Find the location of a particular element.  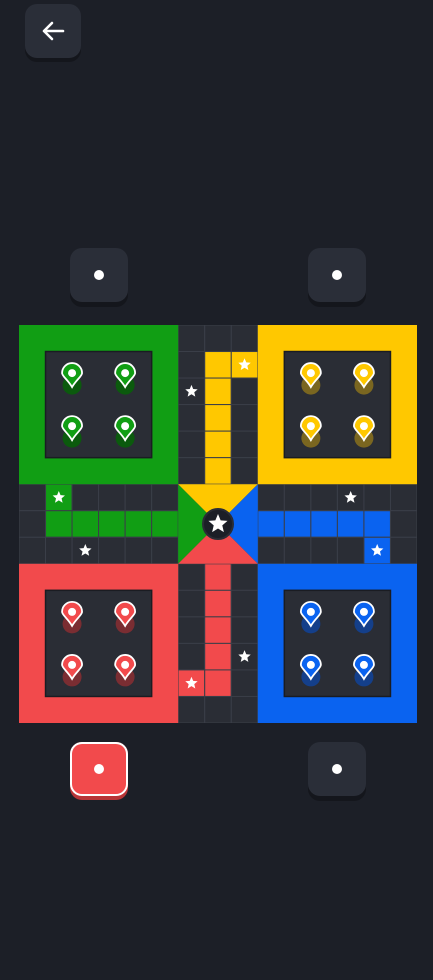

yellow-base-inner is located at coordinates (337, 404).